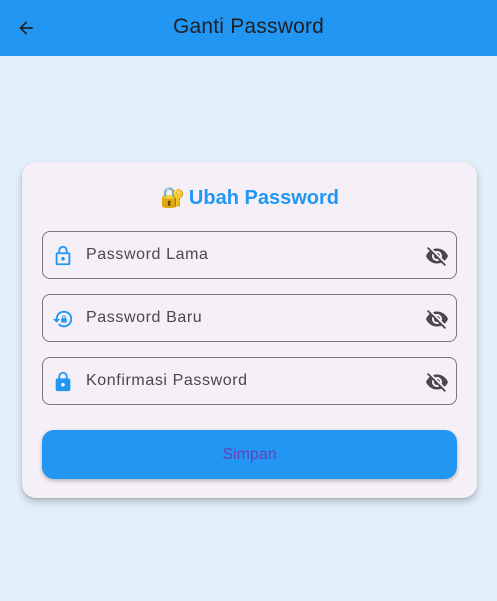  I want to click on new-password-field, so click(249, 318).